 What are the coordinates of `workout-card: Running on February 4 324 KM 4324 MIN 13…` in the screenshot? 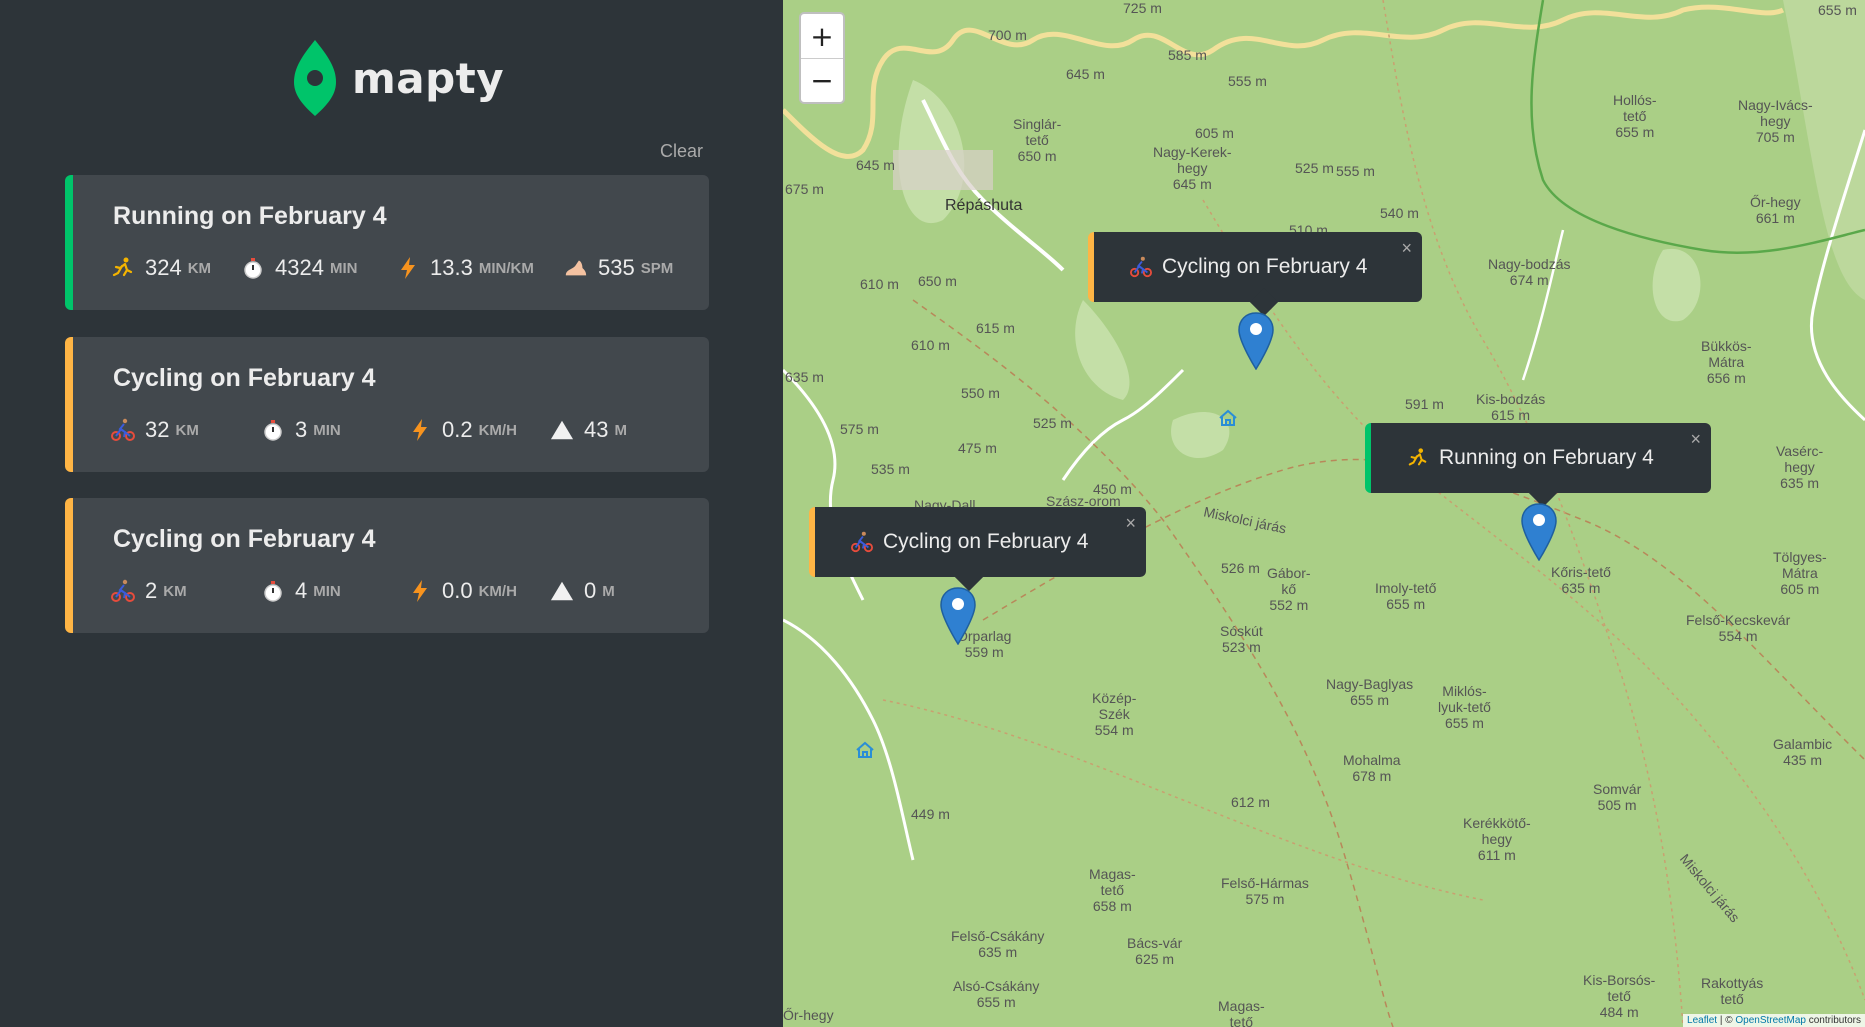 It's located at (387, 242).